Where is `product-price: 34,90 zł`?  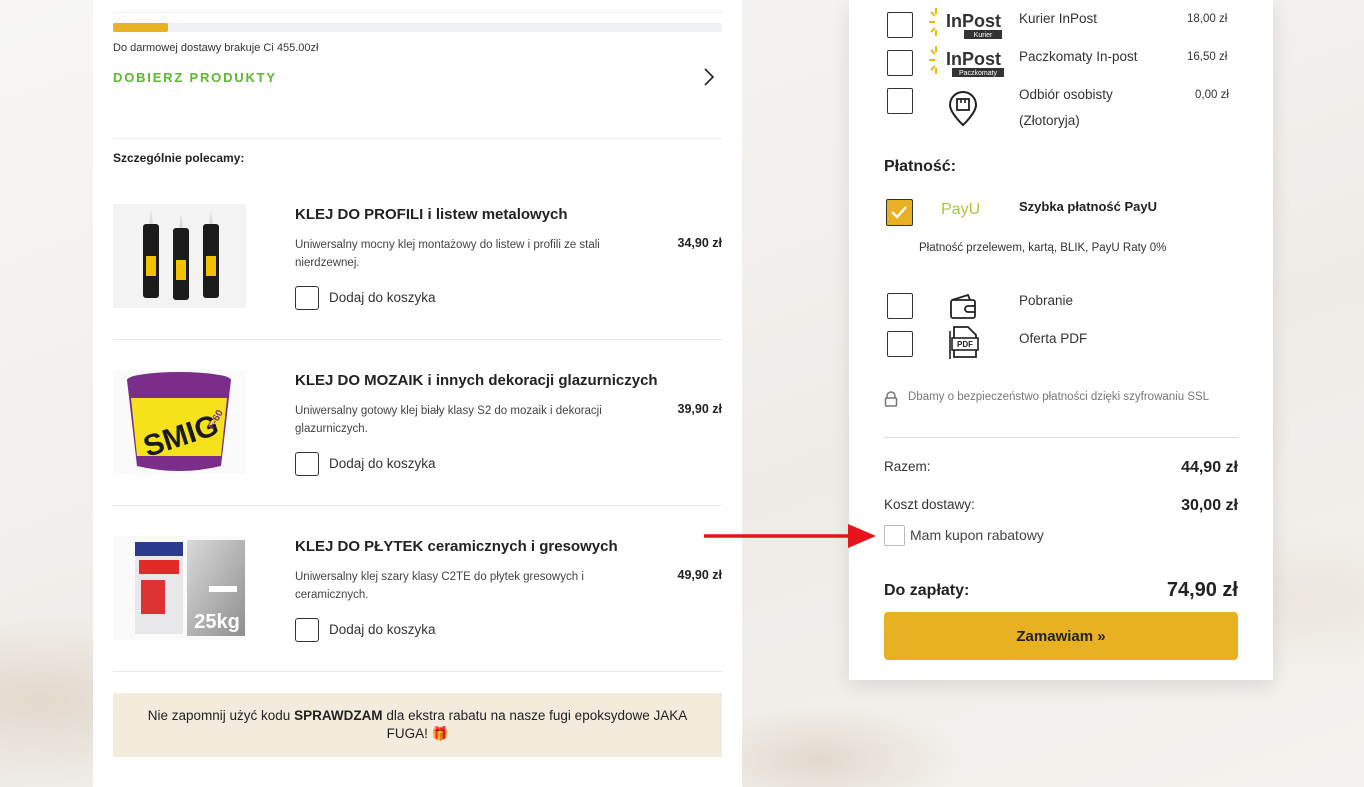
product-price: 34,90 zł is located at coordinates (699, 243).